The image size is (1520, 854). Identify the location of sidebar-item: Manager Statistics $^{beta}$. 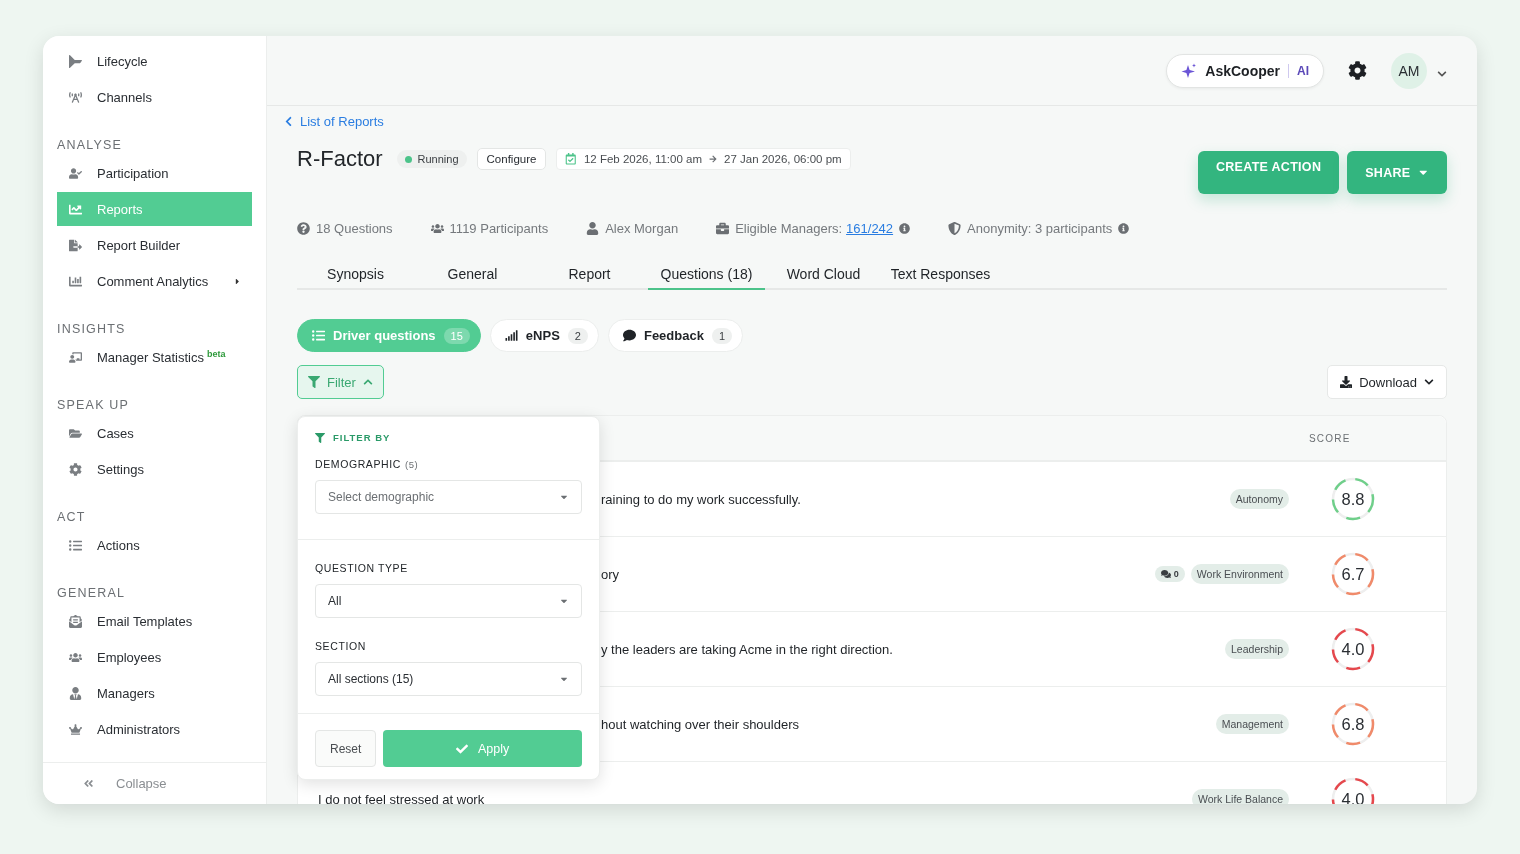
(154, 357).